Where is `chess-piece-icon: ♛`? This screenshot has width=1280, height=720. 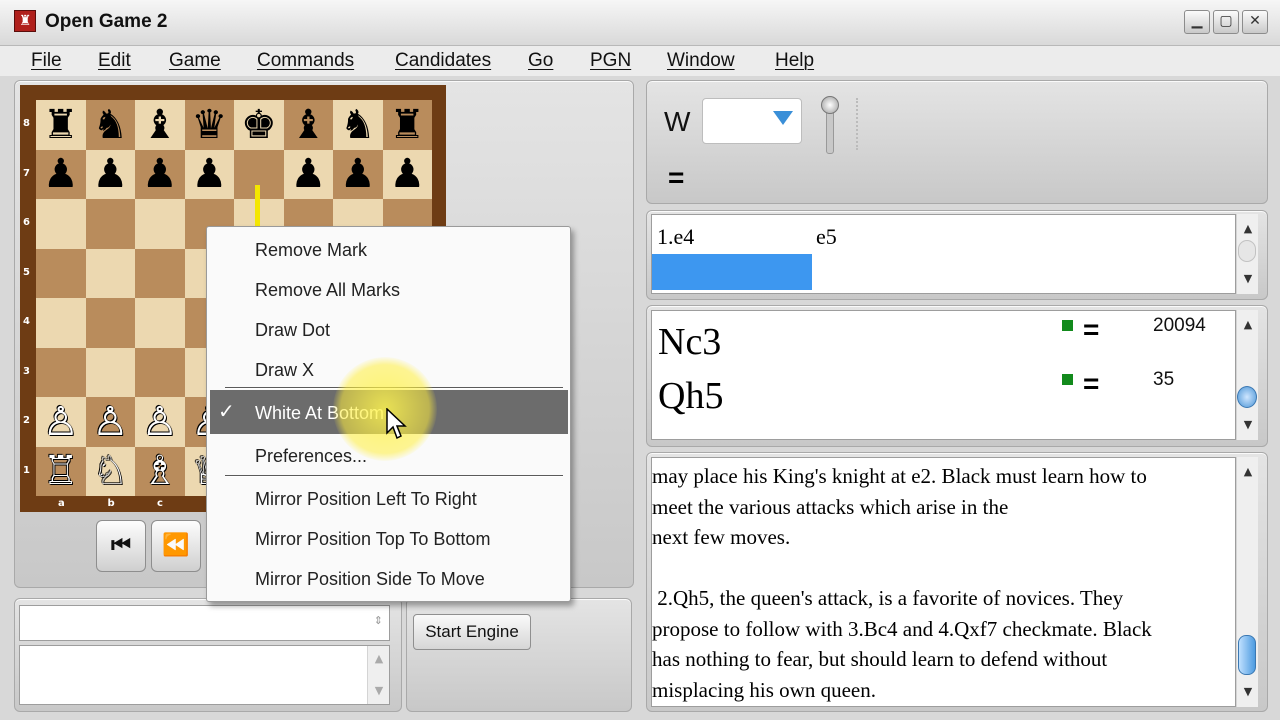
chess-piece-icon: ♛ is located at coordinates (209, 125).